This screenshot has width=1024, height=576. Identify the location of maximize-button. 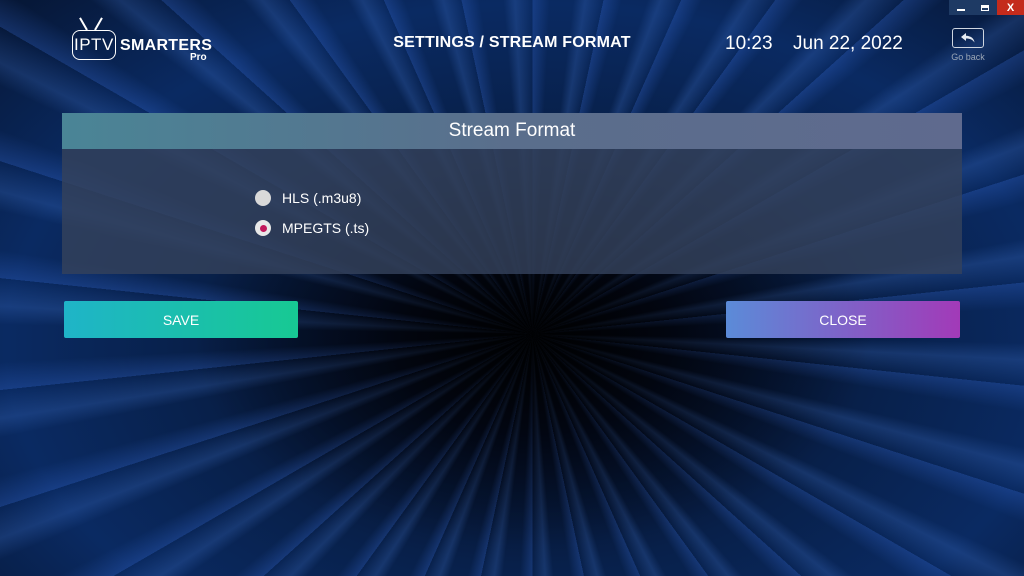
(985, 7).